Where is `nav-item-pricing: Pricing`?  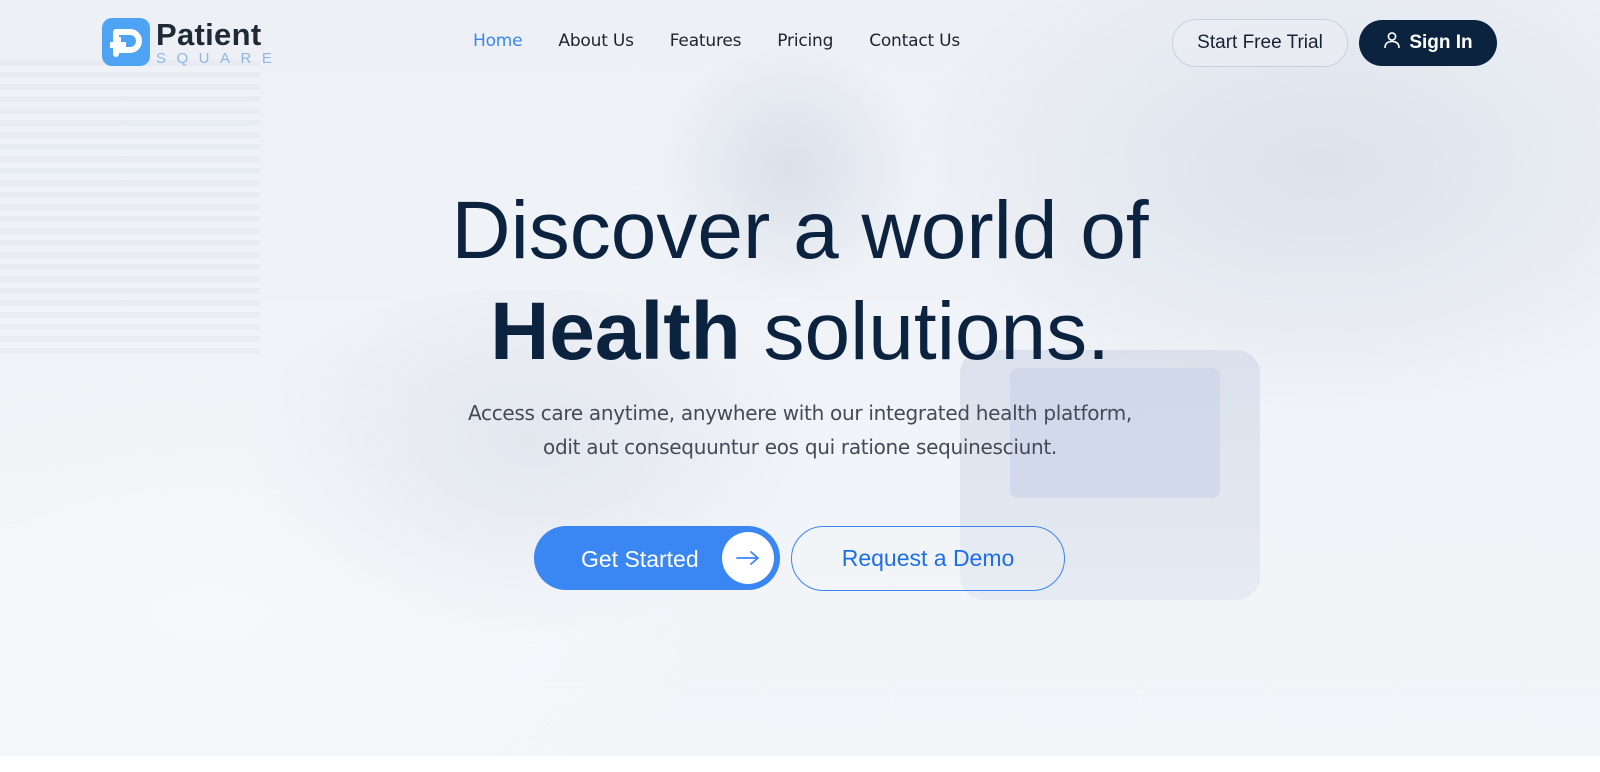 nav-item-pricing: Pricing is located at coordinates (805, 41).